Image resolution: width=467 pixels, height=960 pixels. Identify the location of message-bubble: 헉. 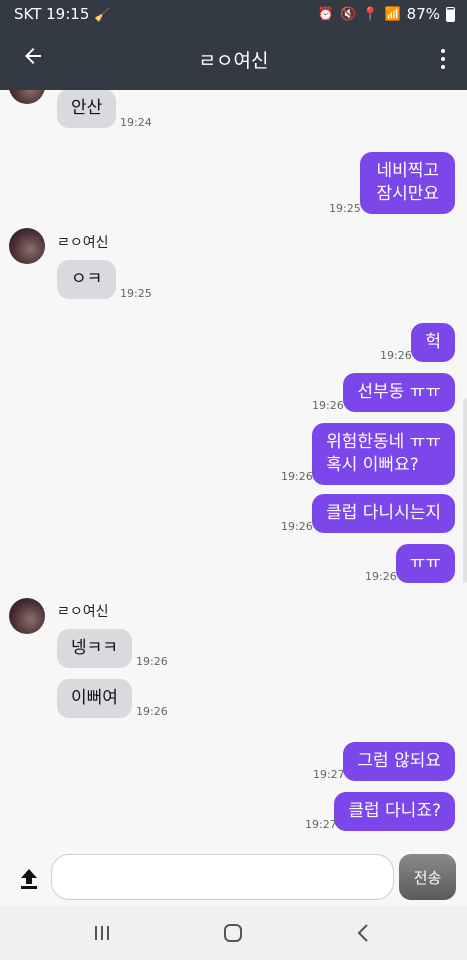
(433, 342).